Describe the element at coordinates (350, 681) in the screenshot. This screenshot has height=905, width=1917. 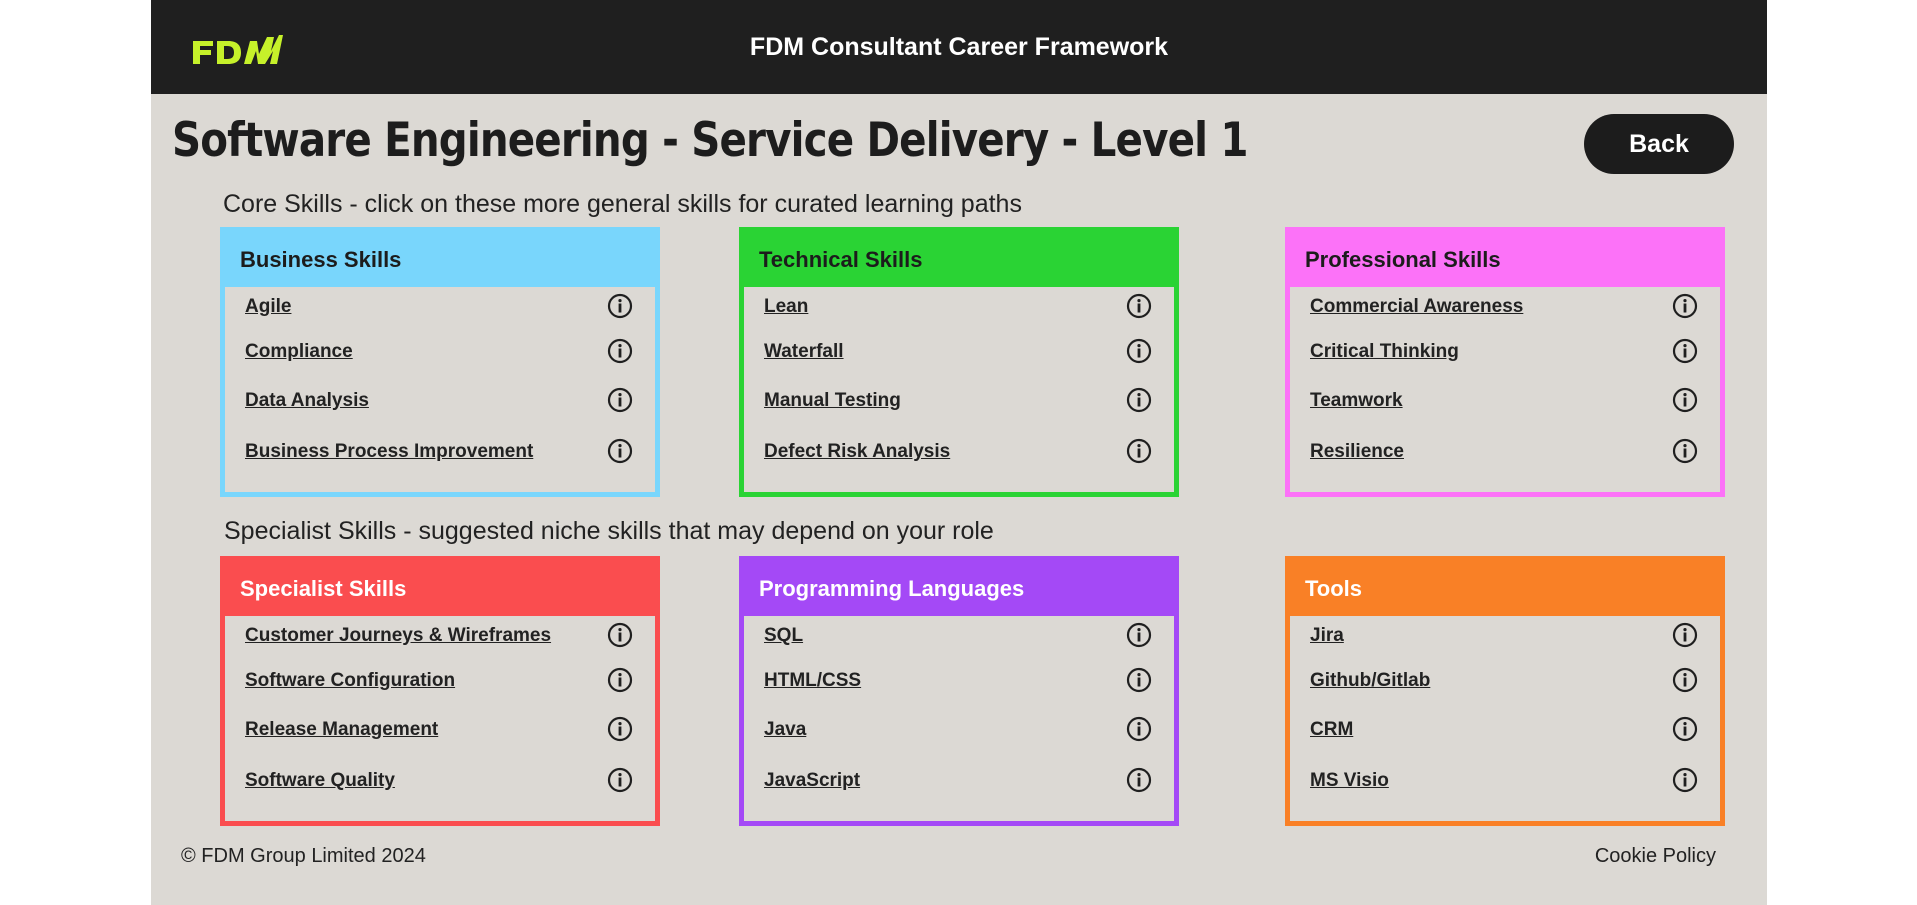
I see `skill-link: Software Configuration` at that location.